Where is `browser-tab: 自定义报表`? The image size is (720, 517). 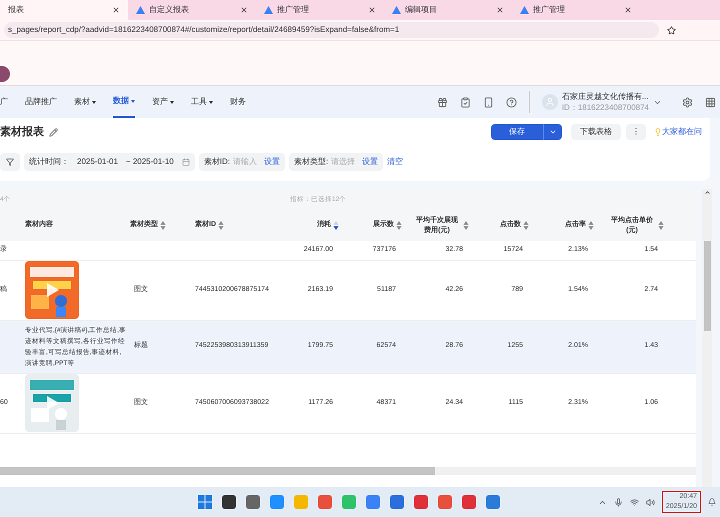 browser-tab: 自定义报表 is located at coordinates (192, 10).